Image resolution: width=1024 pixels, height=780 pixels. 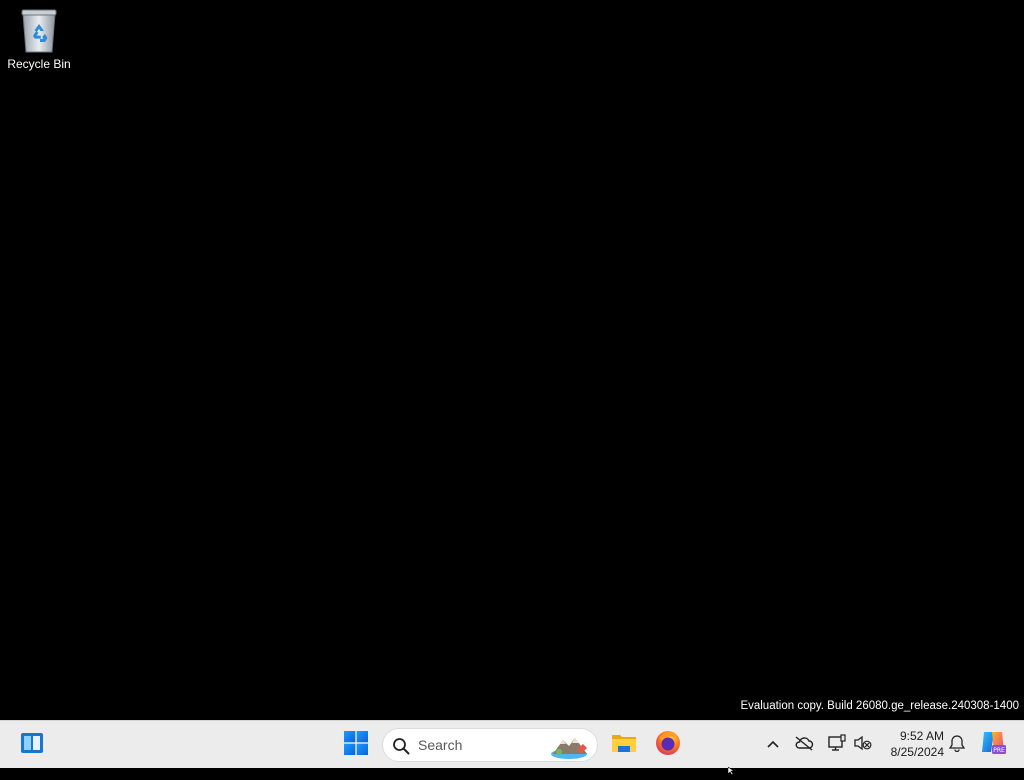 What do you see at coordinates (908, 744) in the screenshot?
I see `taskbar-clock: 9:52 AM 8/25/2024` at bounding box center [908, 744].